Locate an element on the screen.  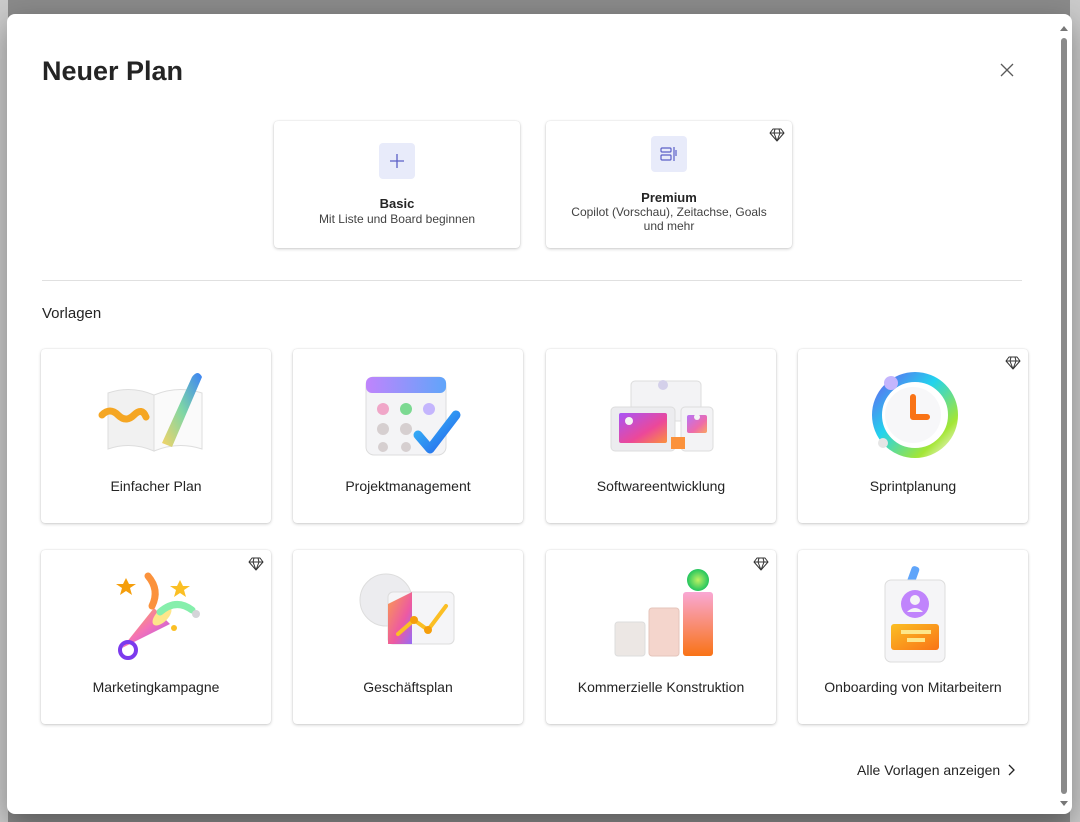
template-card-onboarding: Onboarding von Mitarbeitern is located at coordinates (913, 637).